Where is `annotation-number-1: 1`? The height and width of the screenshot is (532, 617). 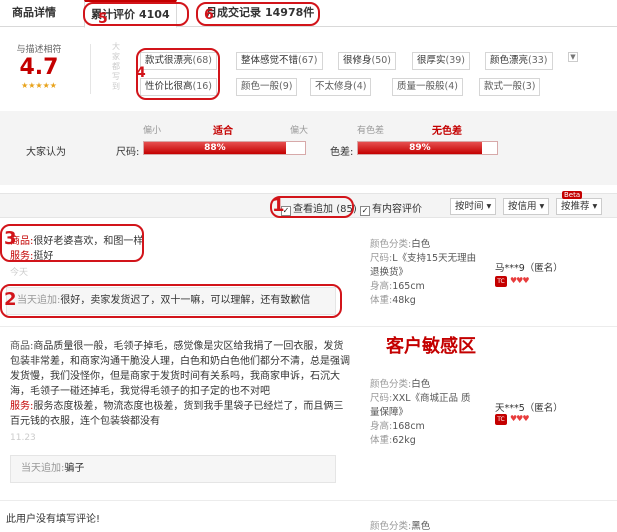
annotation-number-1: 1 is located at coordinates (278, 205).